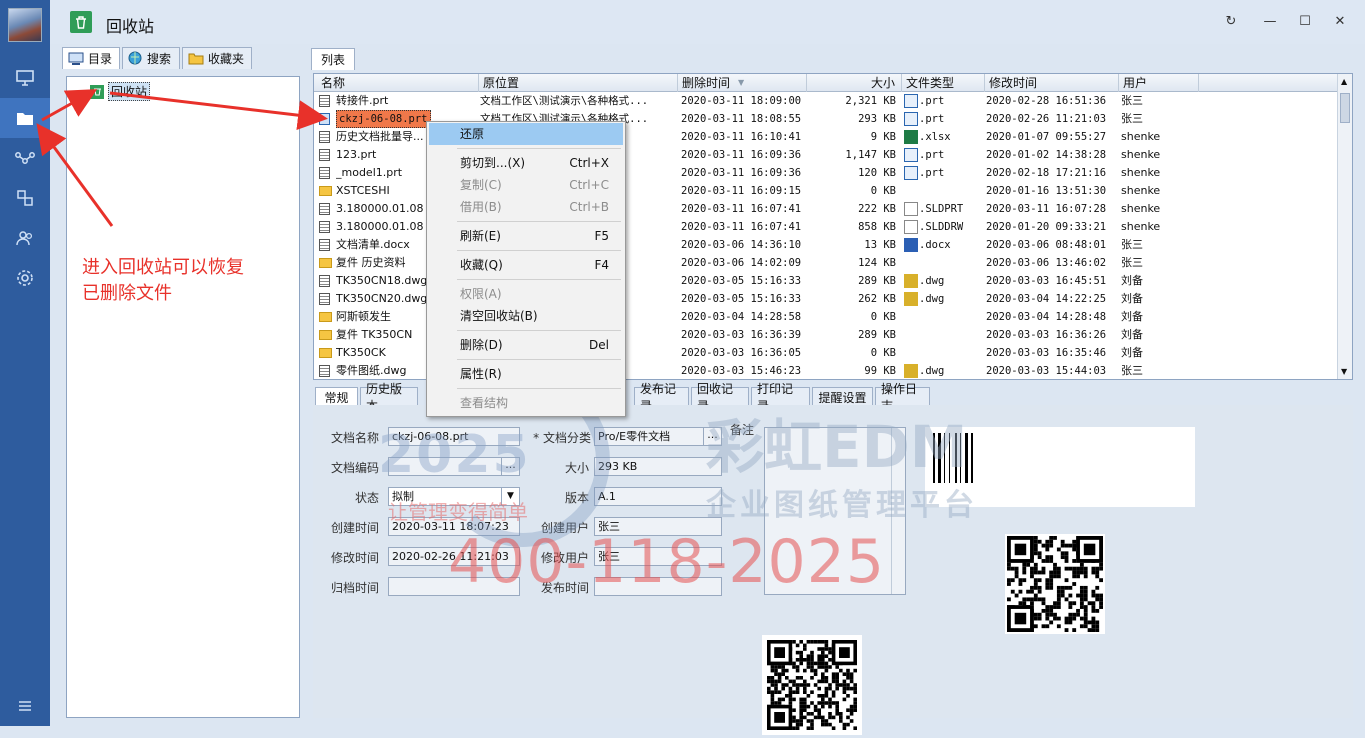  What do you see at coordinates (564, 528) in the screenshot?
I see `creator-label: 创建用户` at bounding box center [564, 528].